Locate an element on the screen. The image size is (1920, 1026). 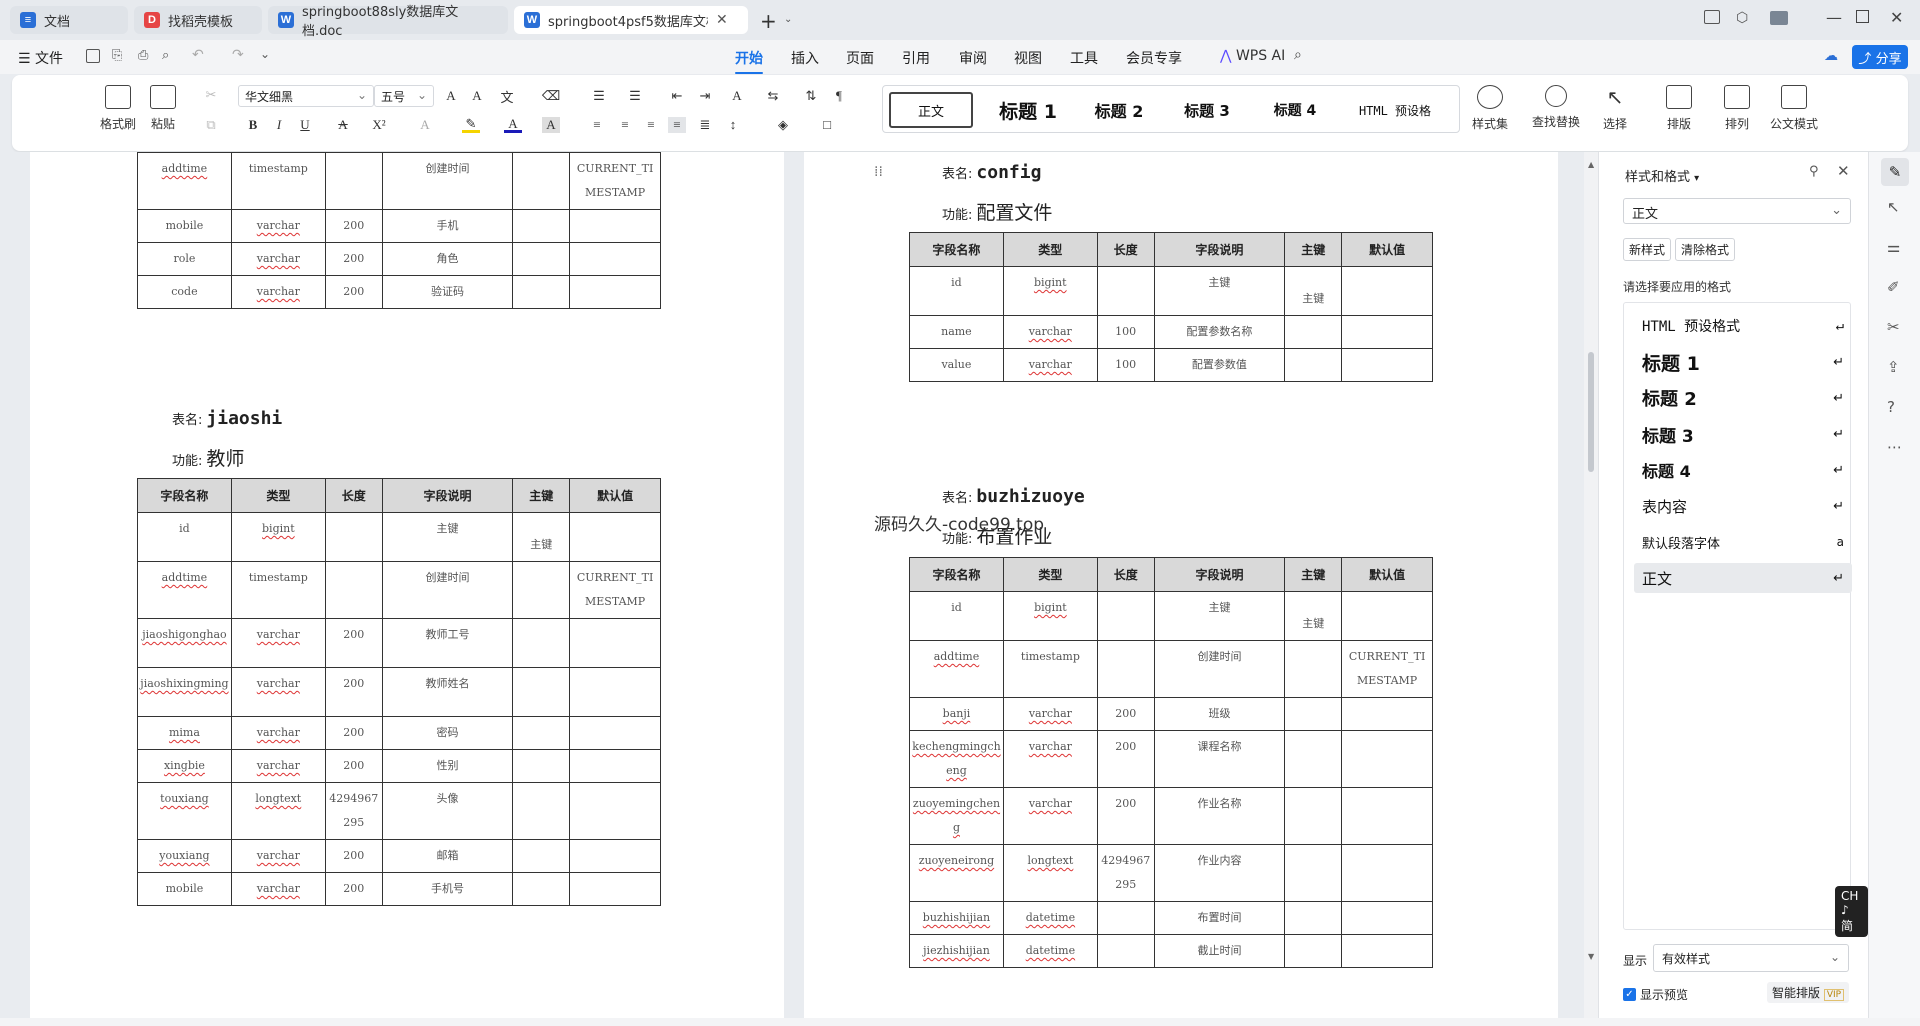
menu-home: 开始 is located at coordinates (749, 61).